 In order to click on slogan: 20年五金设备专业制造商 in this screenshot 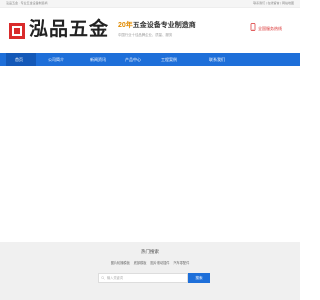, I will do `click(157, 25)`.